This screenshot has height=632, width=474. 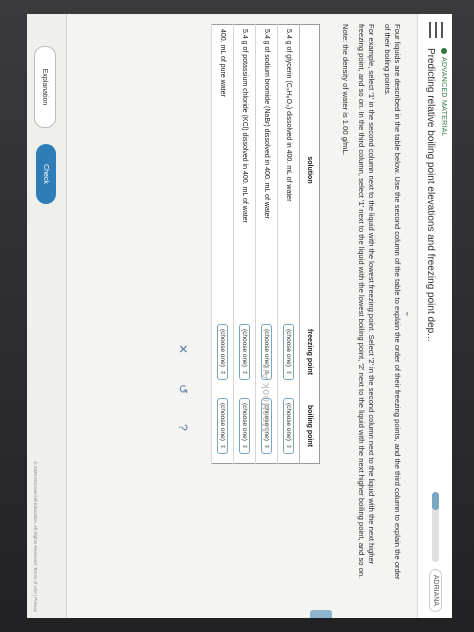 What do you see at coordinates (408, 314) in the screenshot?
I see `chevron-down-icon: ⌄` at bounding box center [408, 314].